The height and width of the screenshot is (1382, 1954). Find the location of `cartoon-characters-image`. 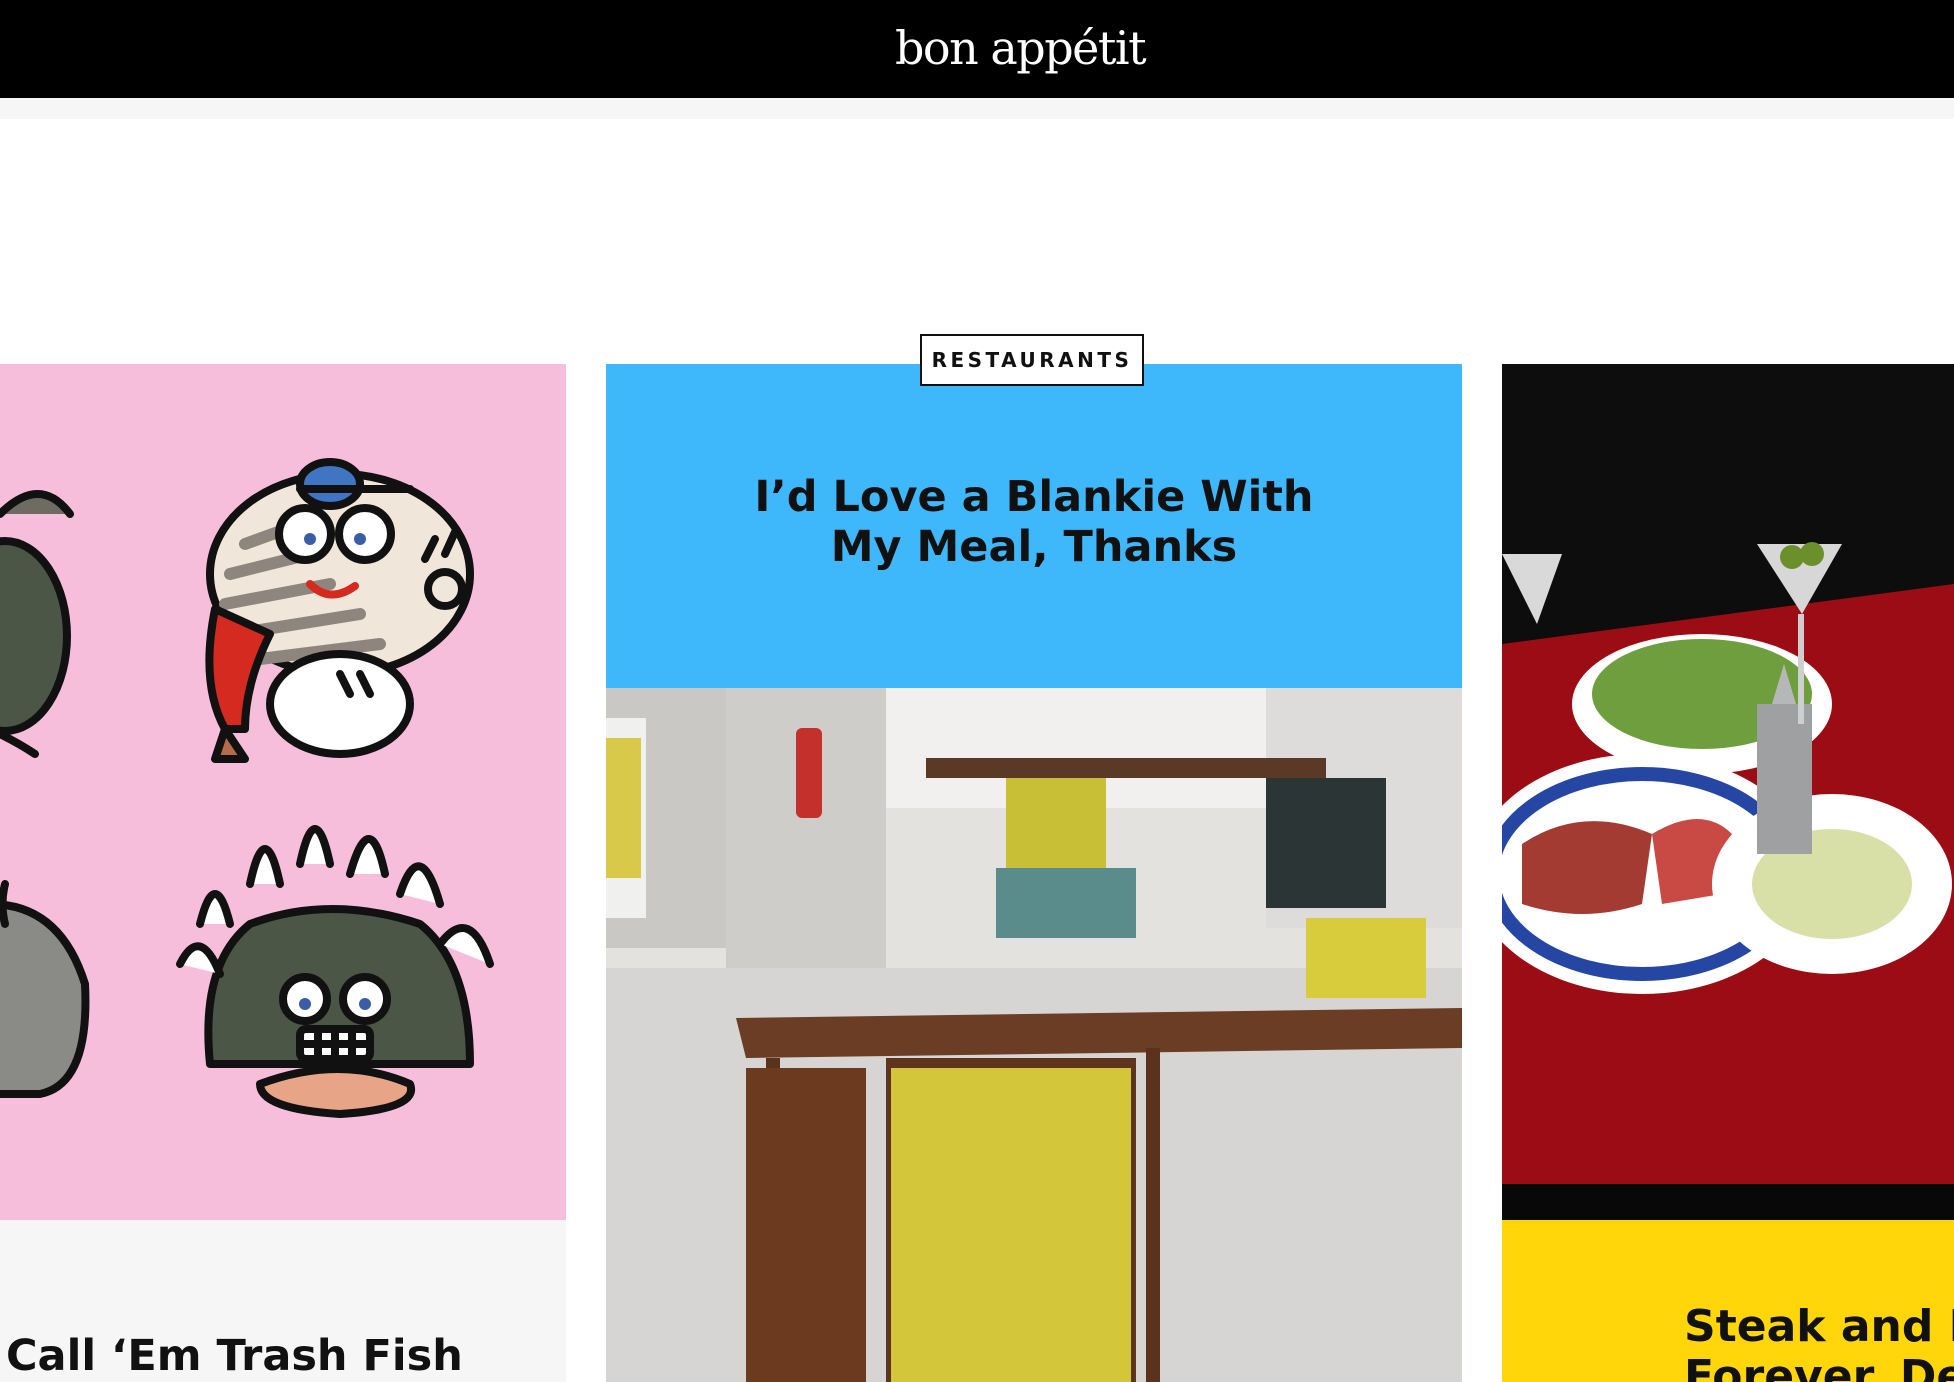

cartoon-characters-image is located at coordinates (247, 788).